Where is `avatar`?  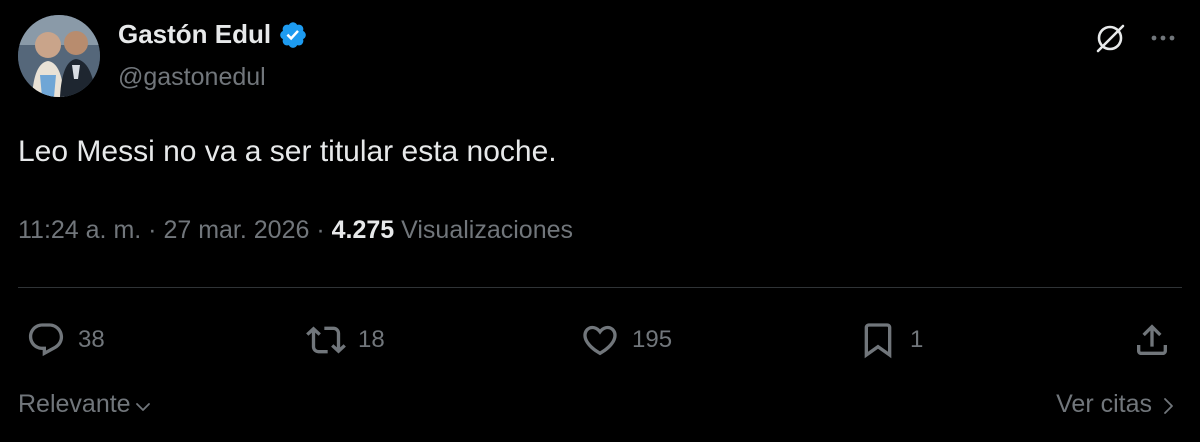 avatar is located at coordinates (59, 56).